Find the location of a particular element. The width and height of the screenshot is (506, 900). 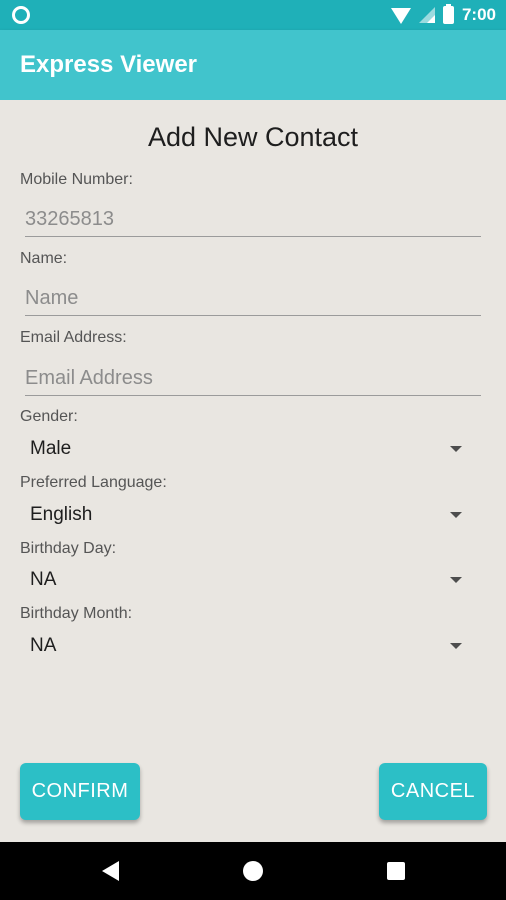

gender-value: Male is located at coordinates (51, 448).